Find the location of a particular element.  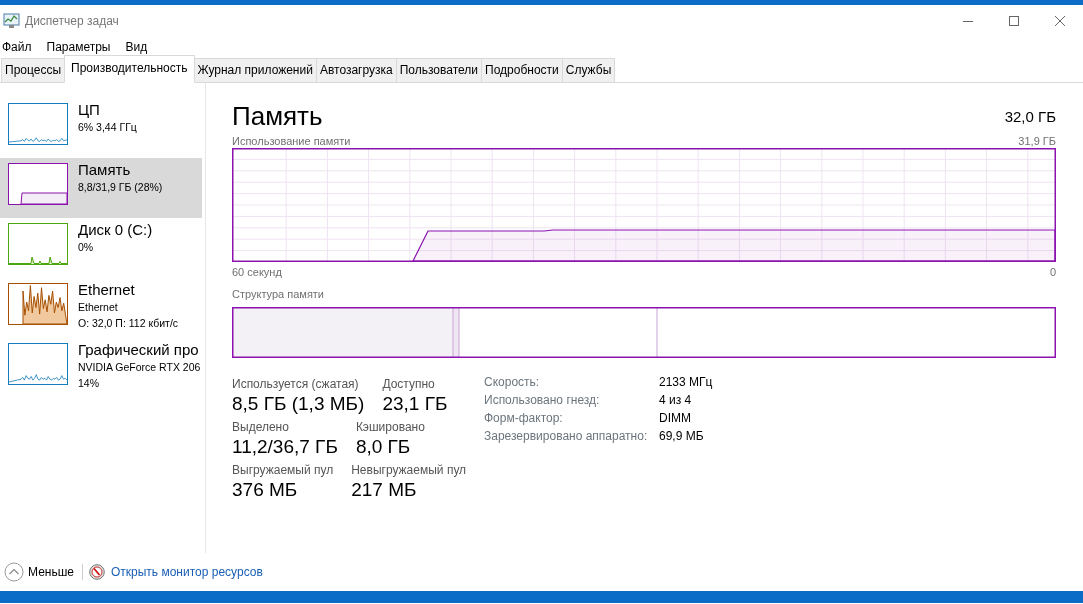

stat-value: 376 МБ is located at coordinates (265, 490).